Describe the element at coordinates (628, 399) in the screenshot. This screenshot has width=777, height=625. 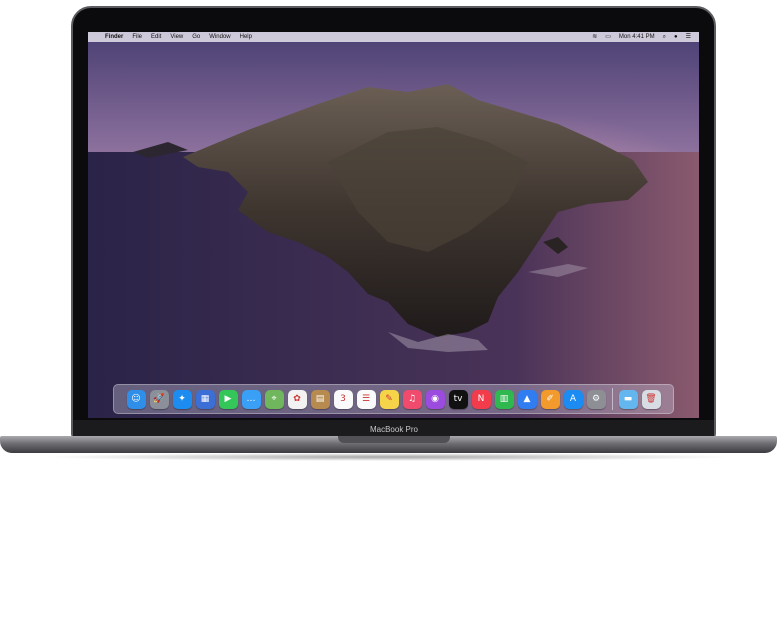
I see `downloads-folder-icon: ▬` at that location.